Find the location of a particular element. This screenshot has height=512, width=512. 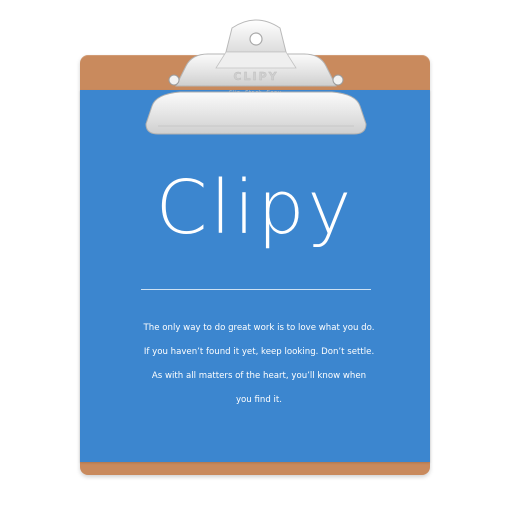

app-title: Clipy is located at coordinates (255, 208).